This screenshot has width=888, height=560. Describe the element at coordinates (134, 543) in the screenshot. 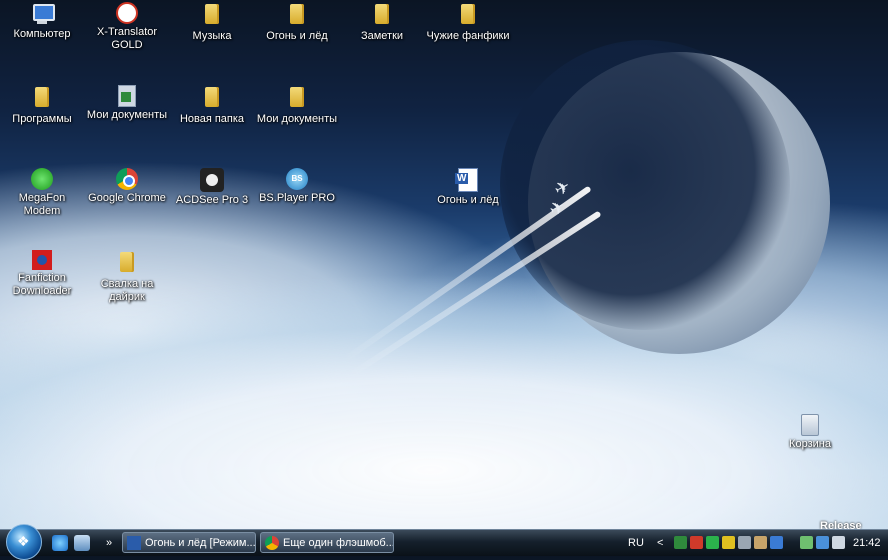

I see `word-icon` at that location.